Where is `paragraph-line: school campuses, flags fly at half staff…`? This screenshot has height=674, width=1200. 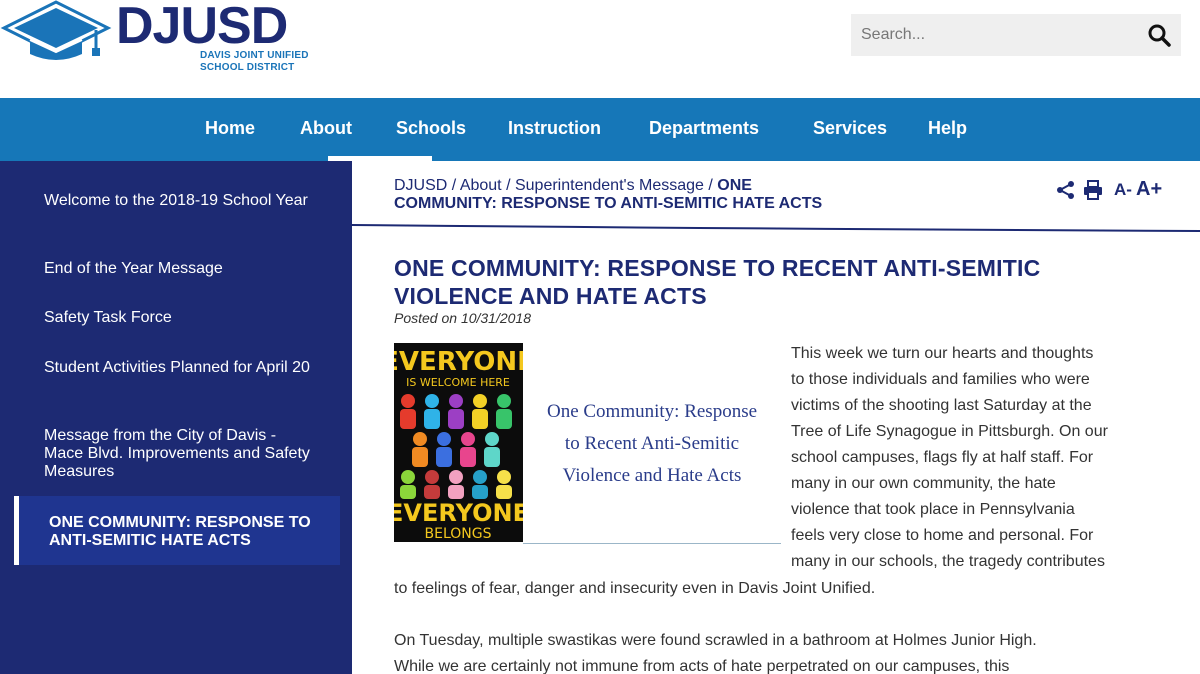 paragraph-line: school campuses, flags fly at half staff… is located at coordinates (942, 457).